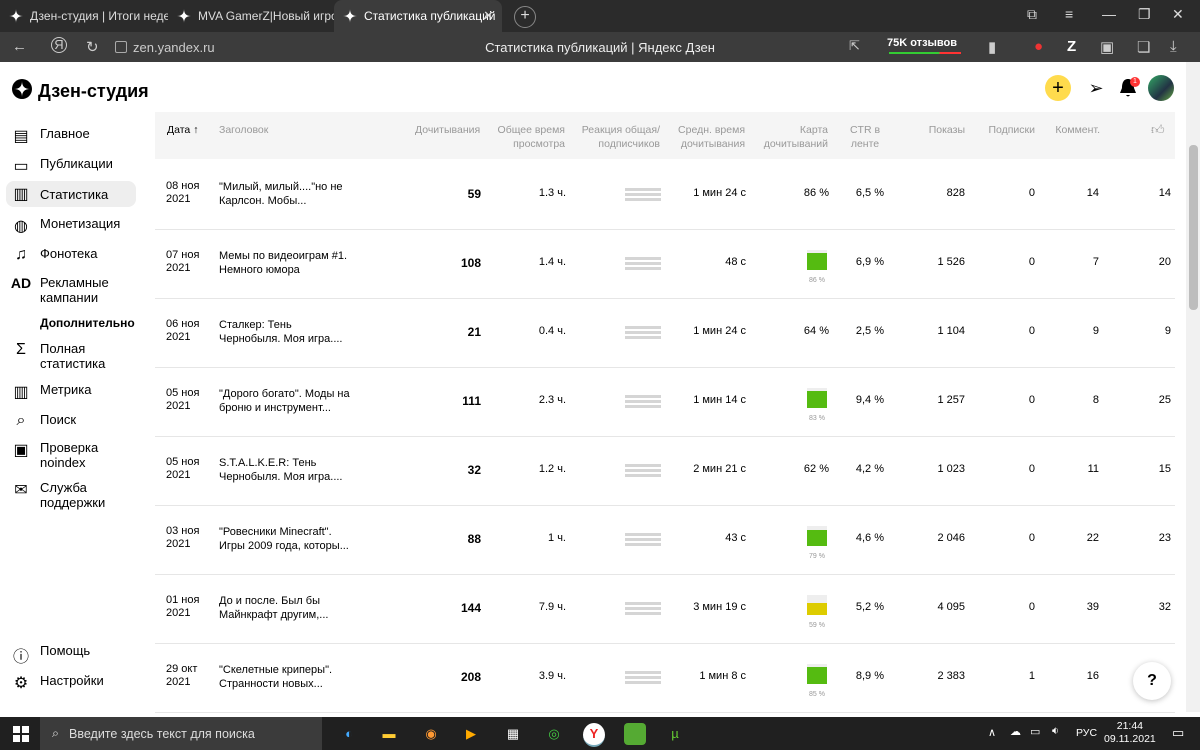 Image resolution: width=1200 pixels, height=750 pixels. What do you see at coordinates (418, 16) in the screenshot?
I see `browser-tab-active: Статистика публикаций ✕` at bounding box center [418, 16].